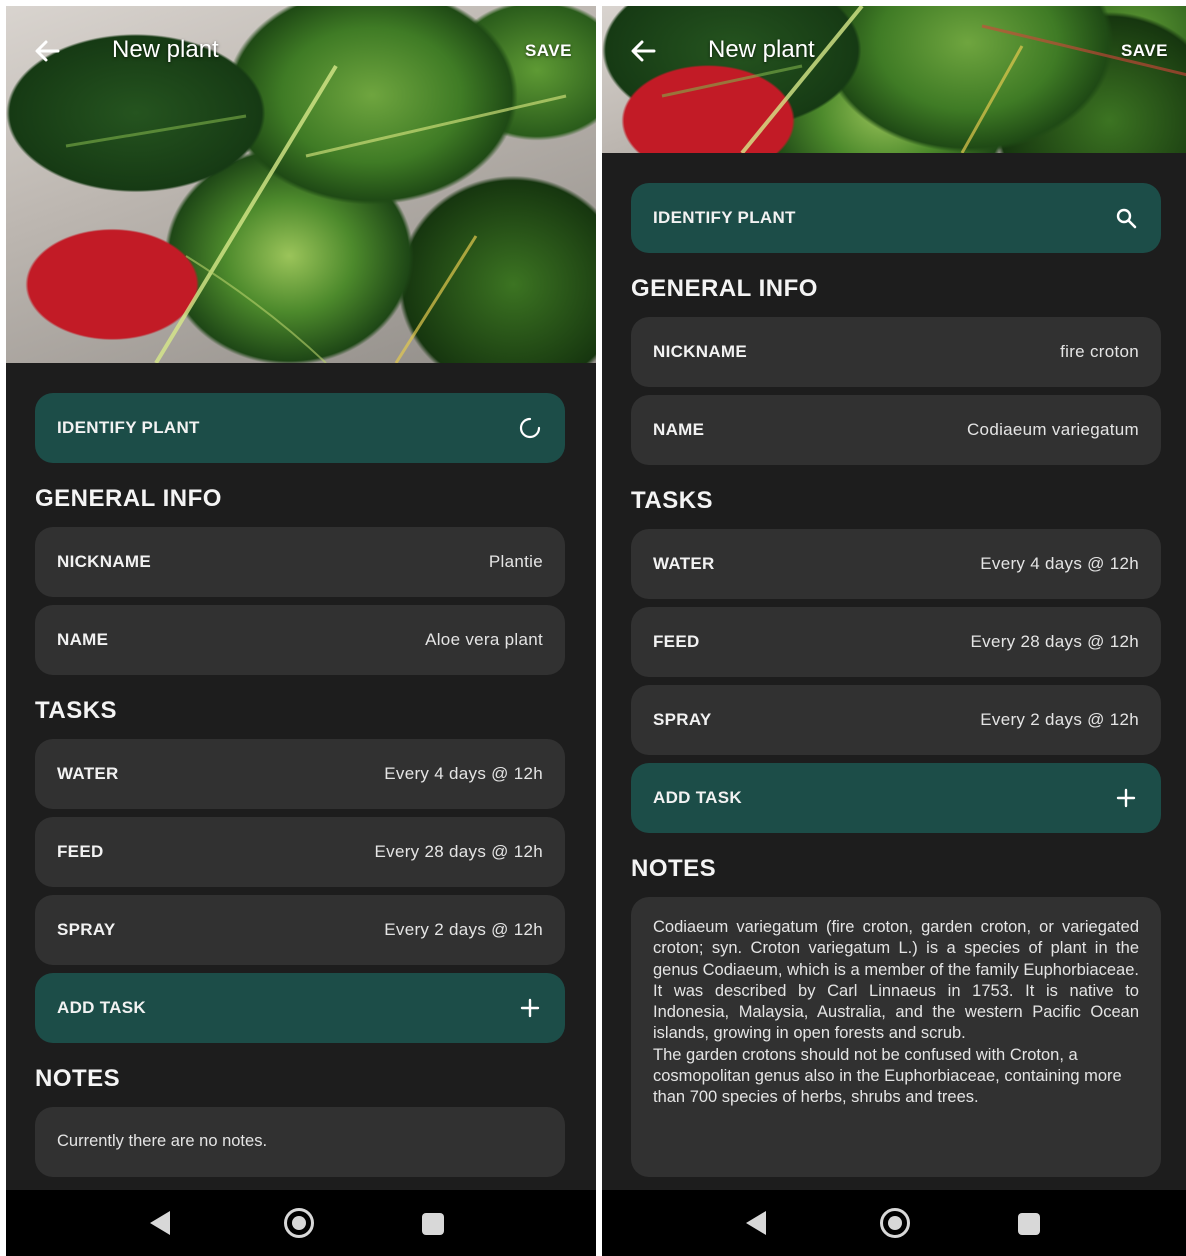 The height and width of the screenshot is (1256, 1186). I want to click on name-field: NAME Aloe vera plant, so click(300, 640).